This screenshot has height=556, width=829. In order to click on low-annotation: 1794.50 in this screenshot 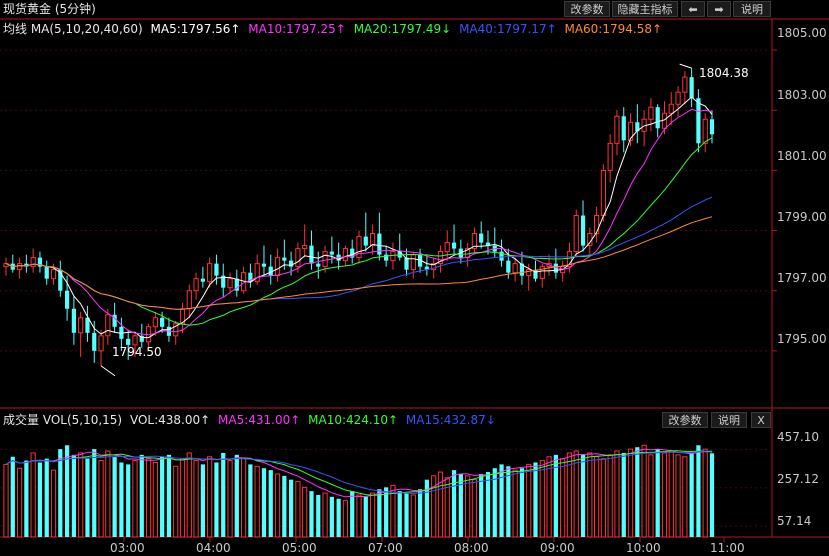, I will do `click(137, 352)`.